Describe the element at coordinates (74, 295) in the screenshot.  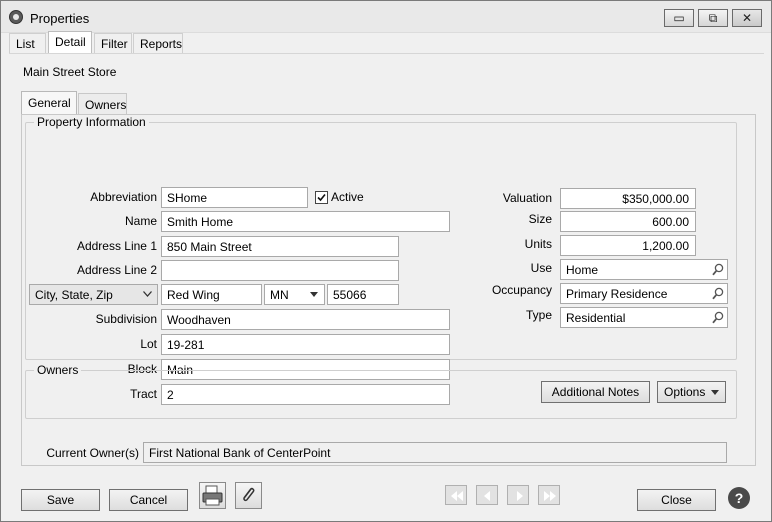
I see `city-state-zip-selector-label: City, State, Zip` at that location.